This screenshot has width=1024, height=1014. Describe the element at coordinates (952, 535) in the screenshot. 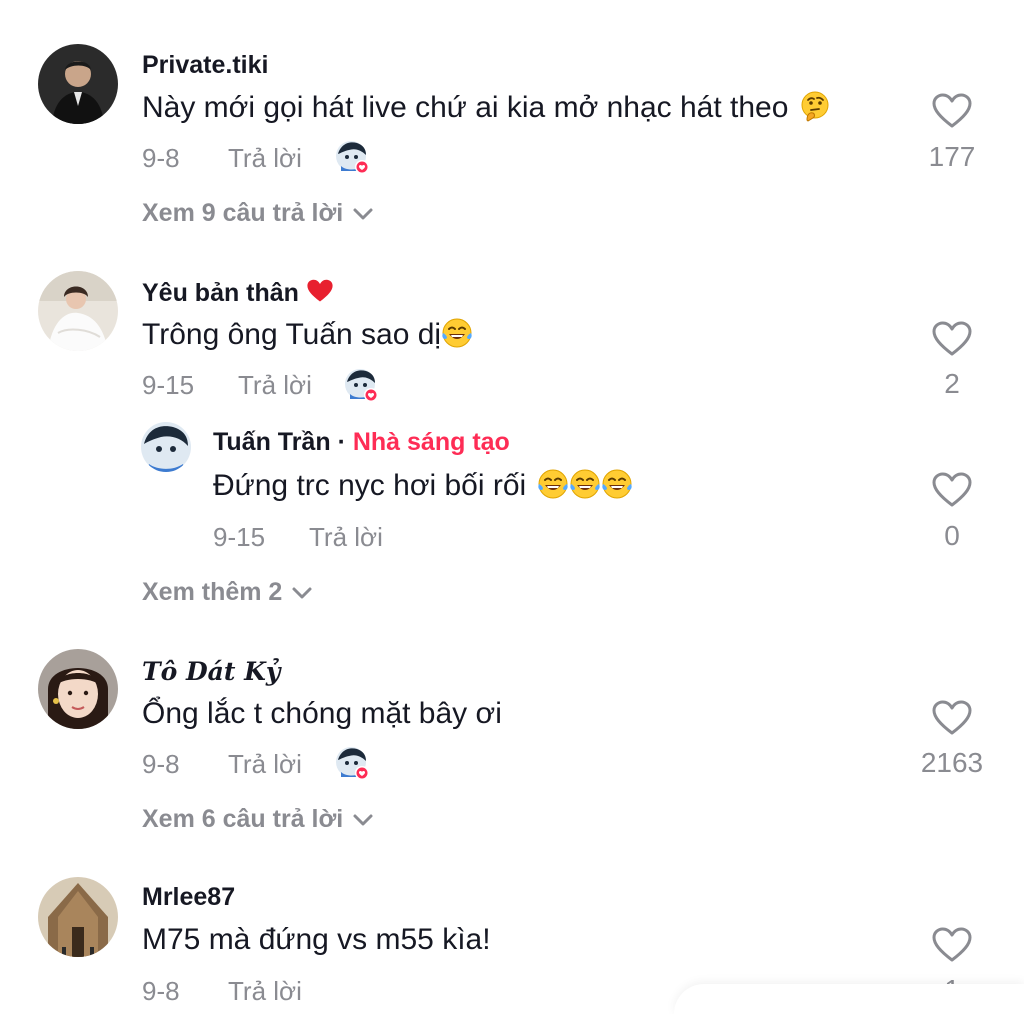

I see `like-count: 0` at that location.